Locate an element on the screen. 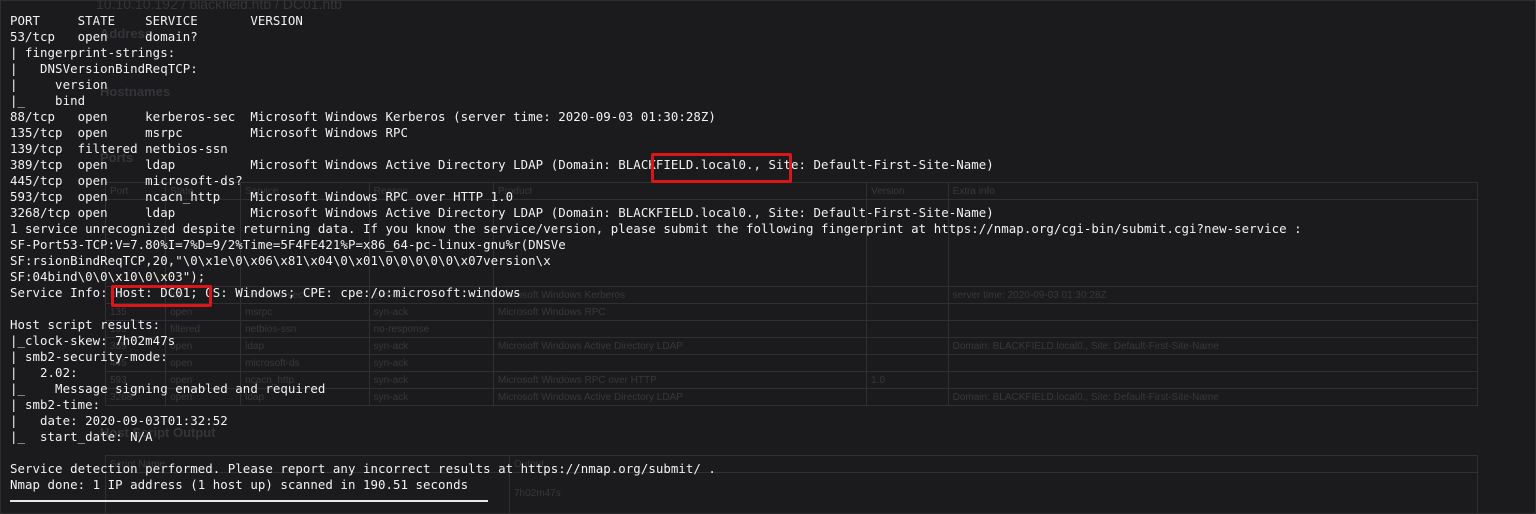 This screenshot has height=514, width=1536. terminal-line: |_clock-skew: 7h02m47s is located at coordinates (93, 340).